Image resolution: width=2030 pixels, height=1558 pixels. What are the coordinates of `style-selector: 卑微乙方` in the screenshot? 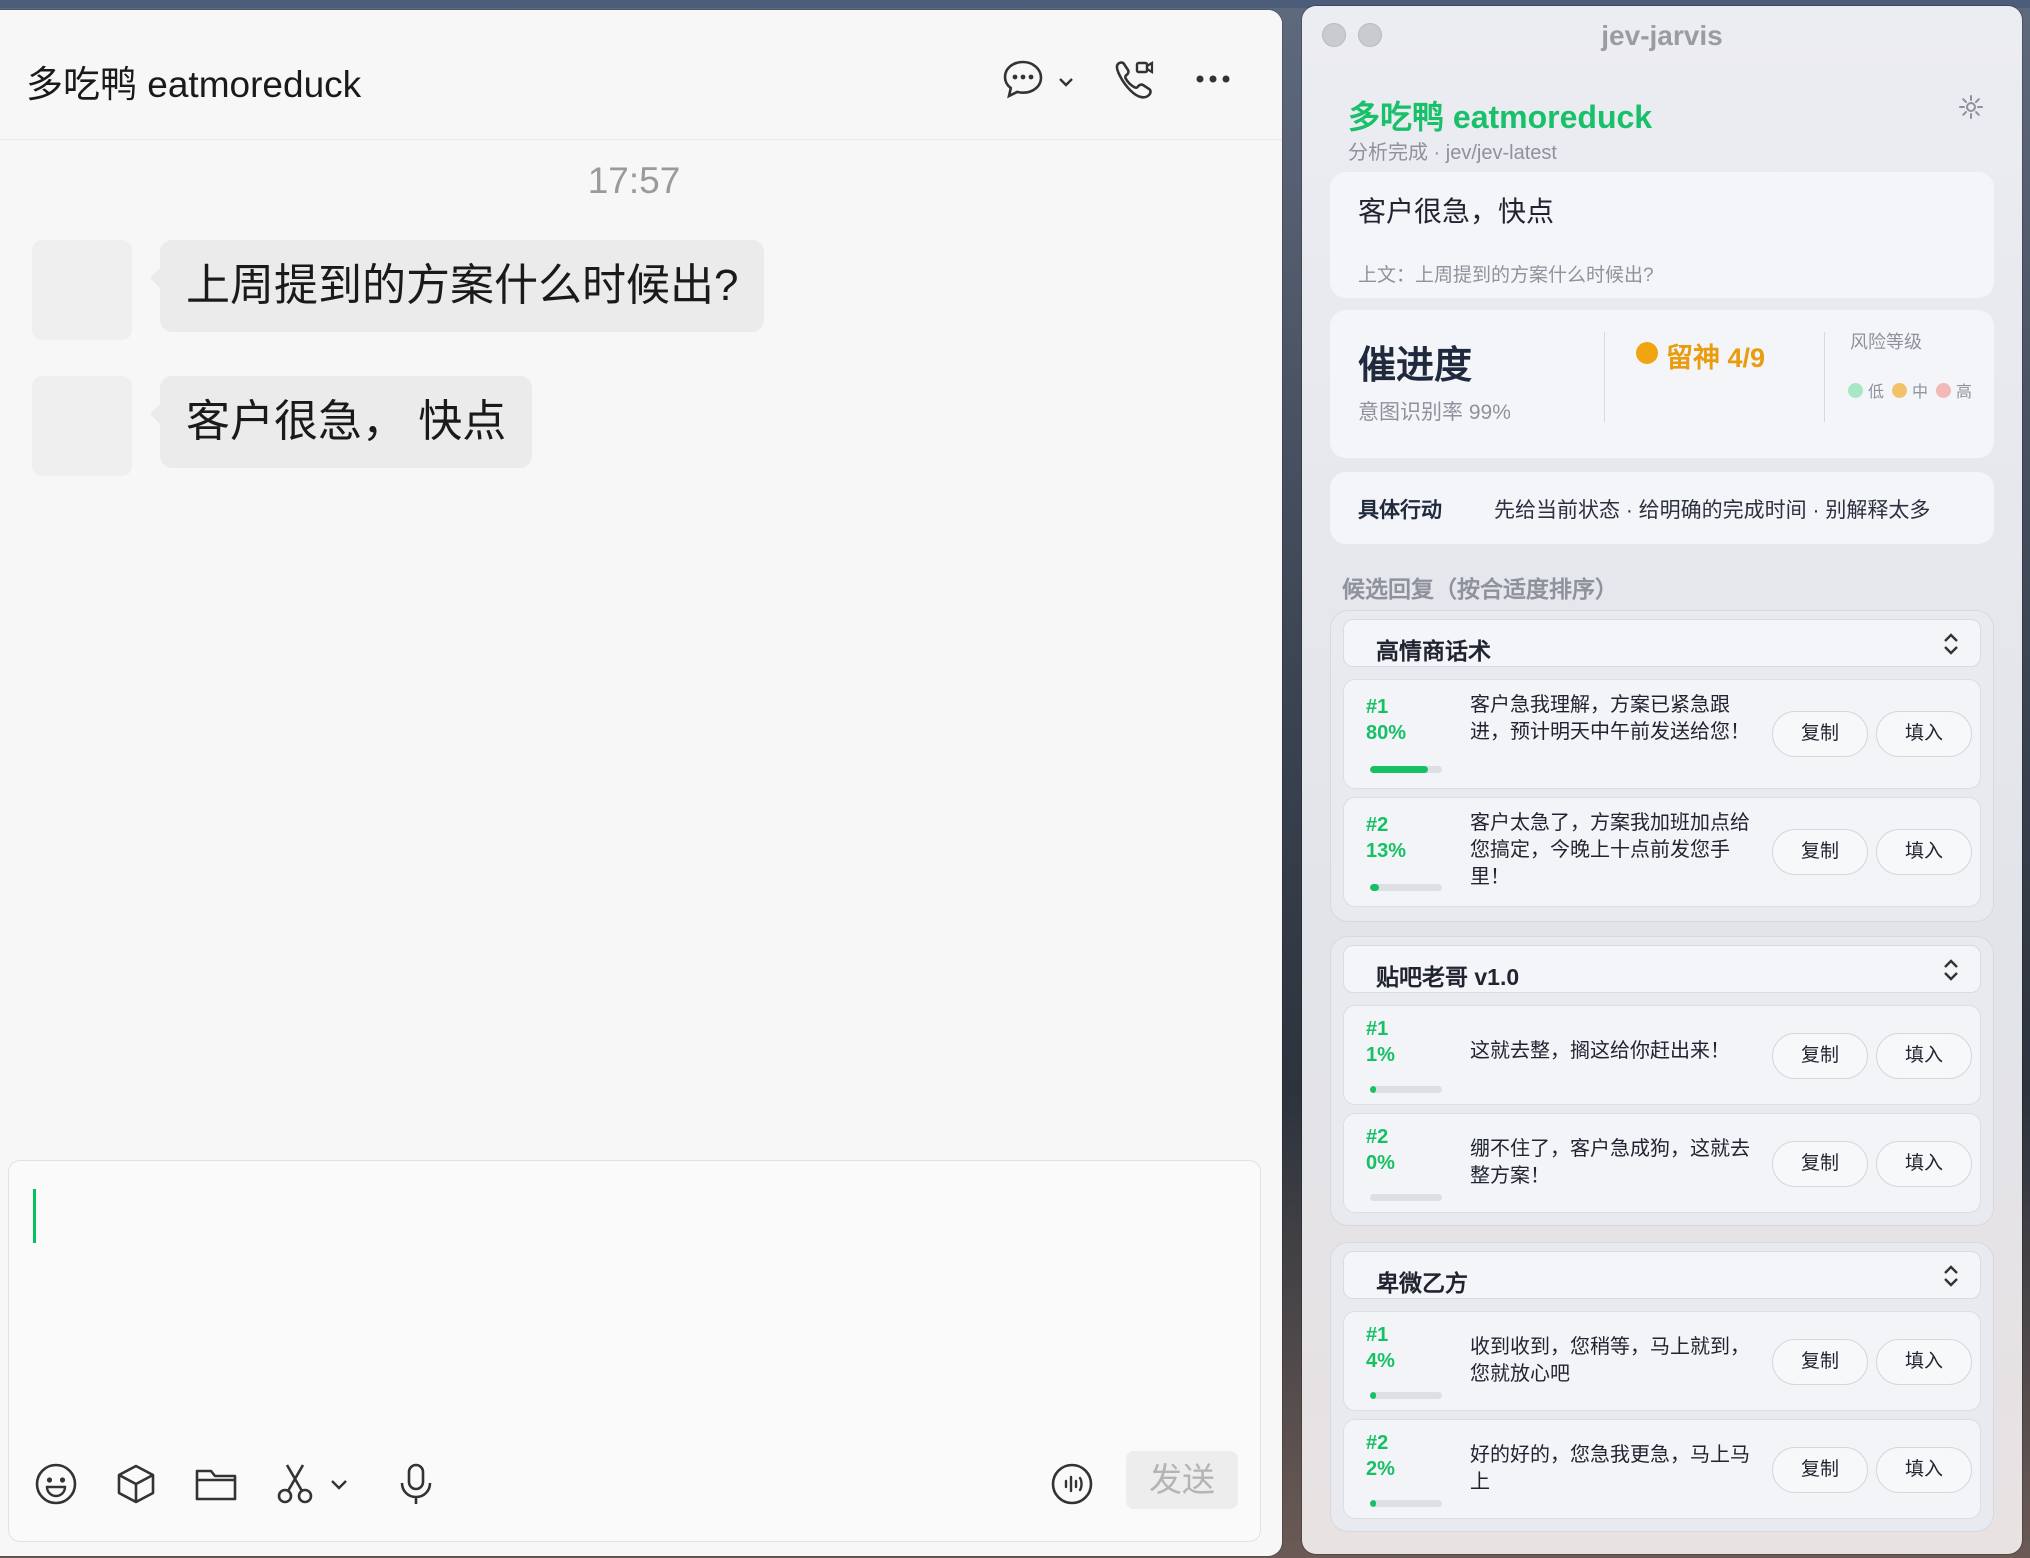 It's located at (1662, 1275).